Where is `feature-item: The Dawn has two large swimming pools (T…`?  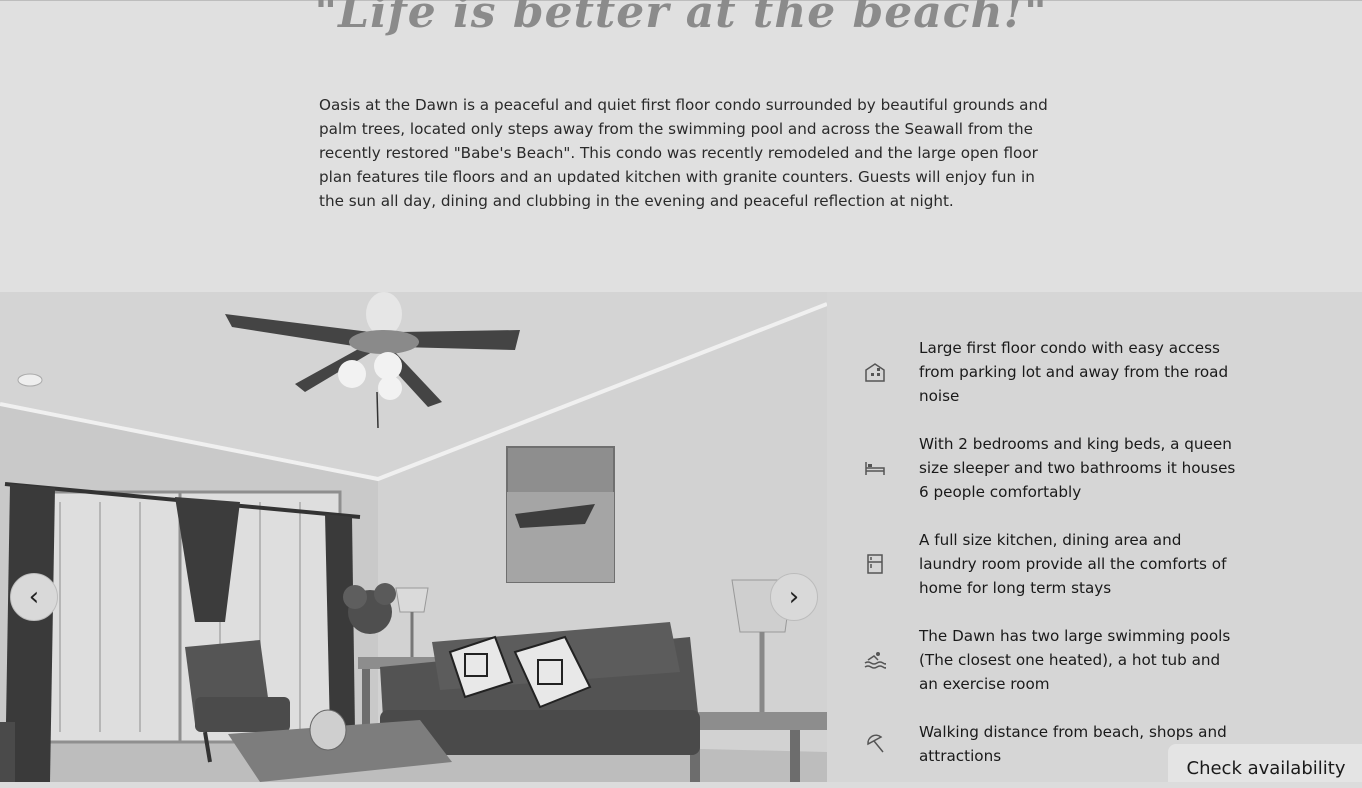
feature-item: The Dawn has two large swimming pools (T… is located at coordinates (1053, 660).